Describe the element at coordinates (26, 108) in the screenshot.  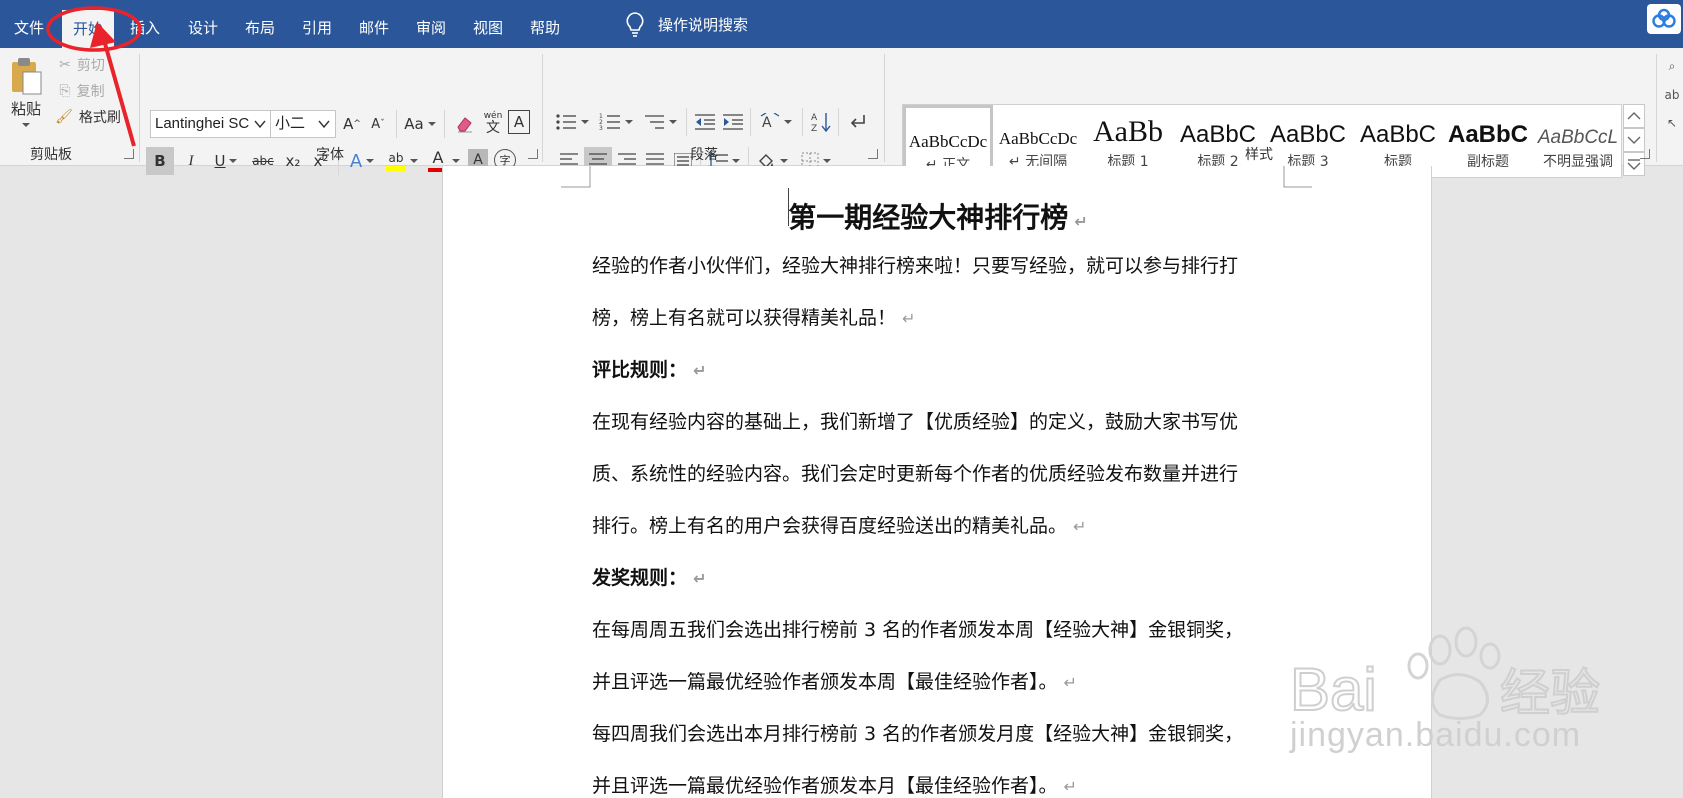
I see `paste-label: 粘贴` at that location.